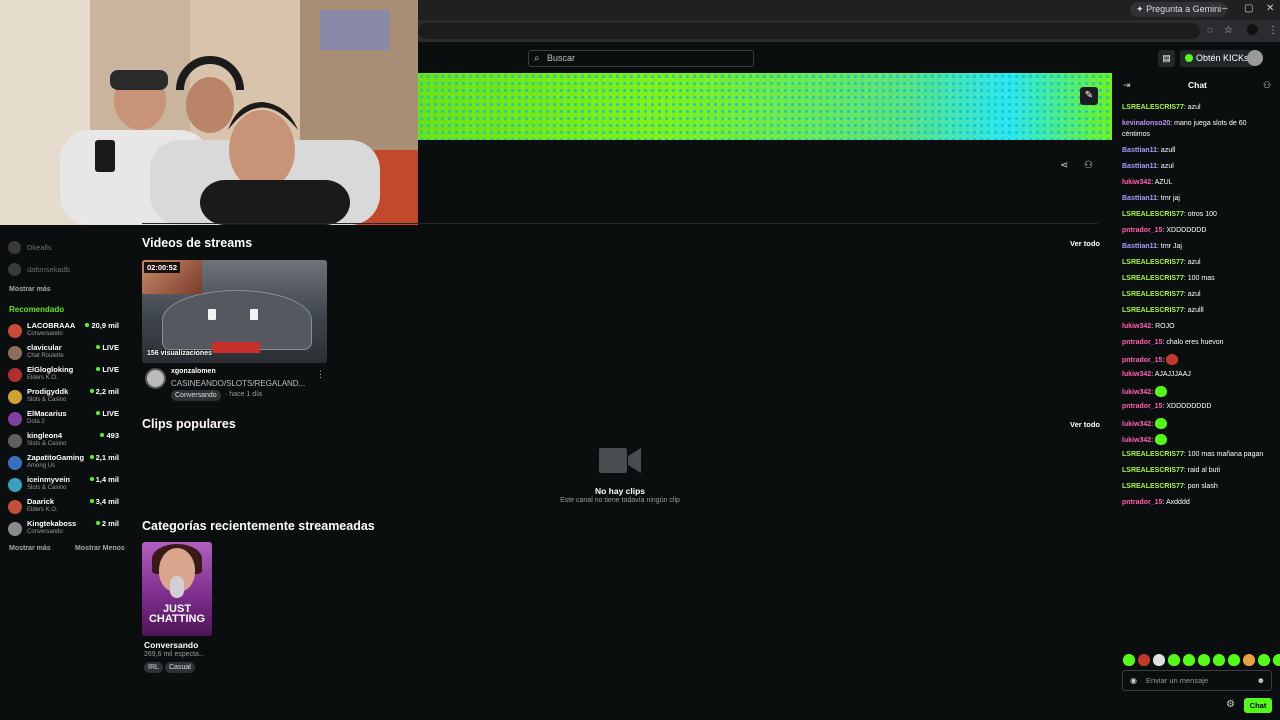  I want to click on chat-username: kevinalonso20, so click(1146, 123).